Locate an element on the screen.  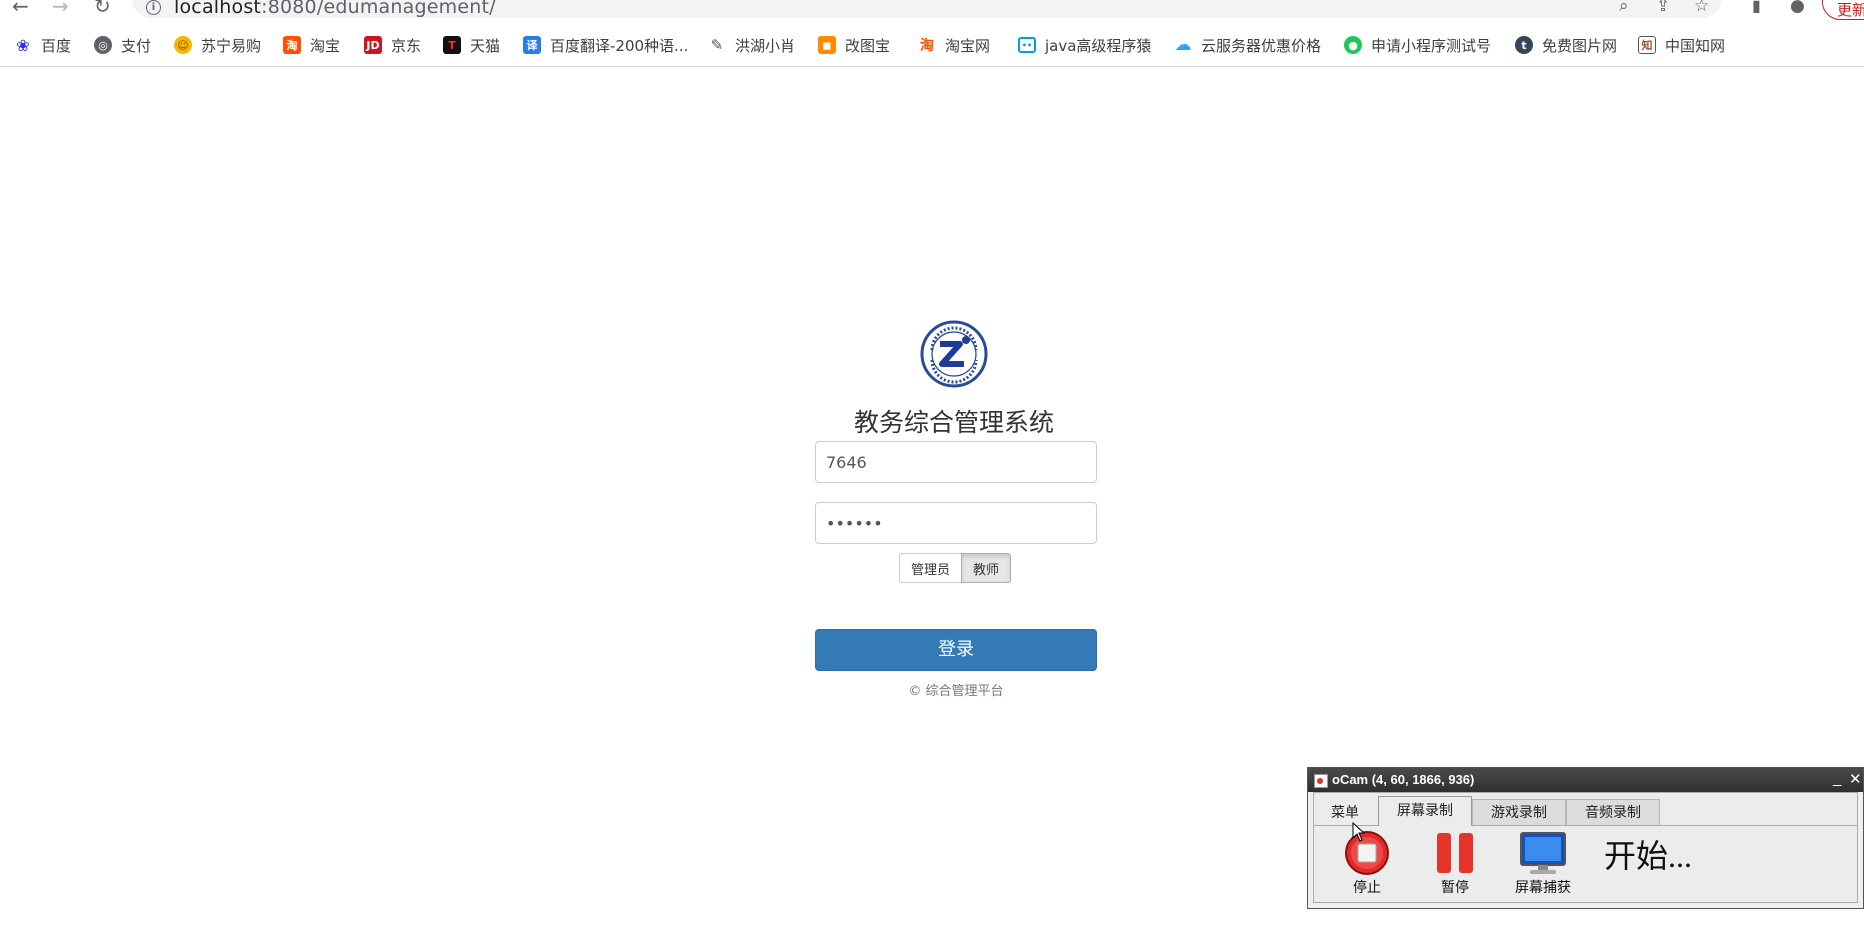
bookmark-item: ☁ 云服务器优惠价格 is located at coordinates (1248, 45).